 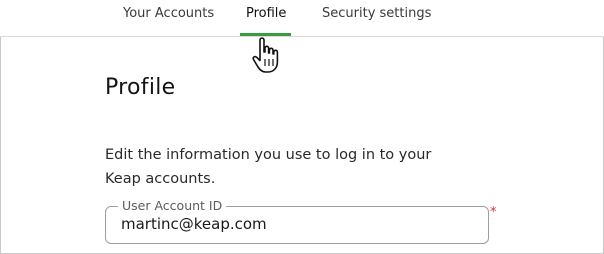 I want to click on user-account-id-field: User Account ID, so click(x=297, y=221).